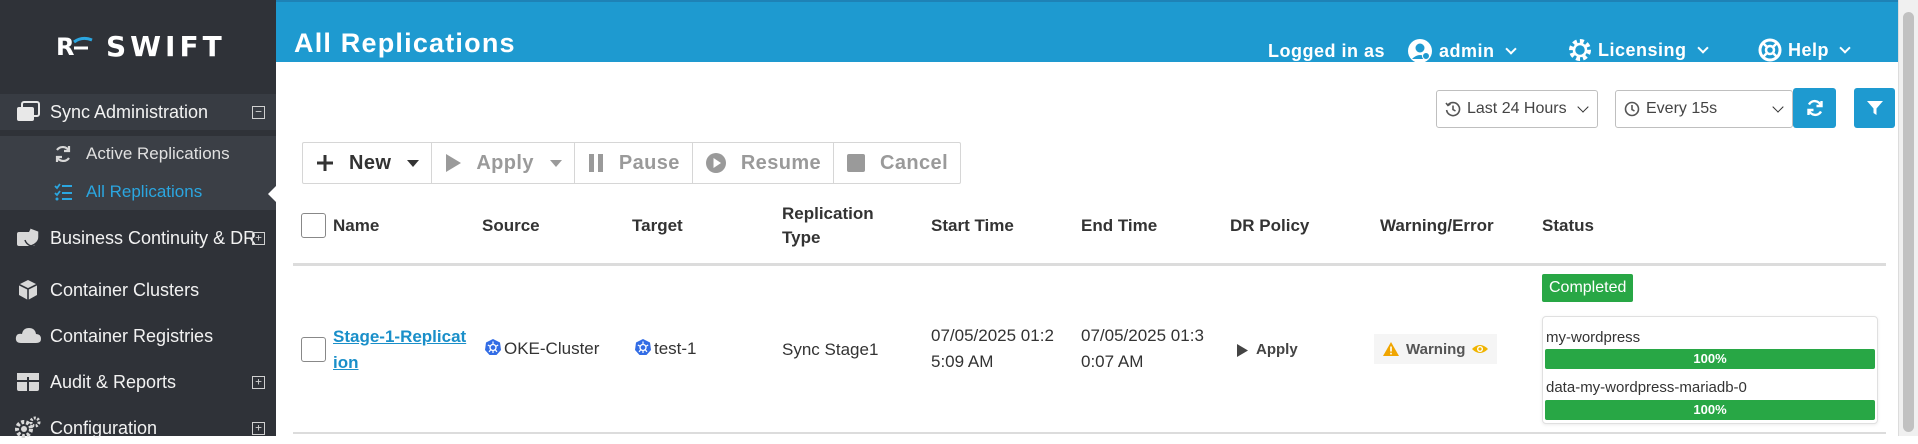  What do you see at coordinates (405, 43) in the screenshot?
I see `page-title: All Replications` at bounding box center [405, 43].